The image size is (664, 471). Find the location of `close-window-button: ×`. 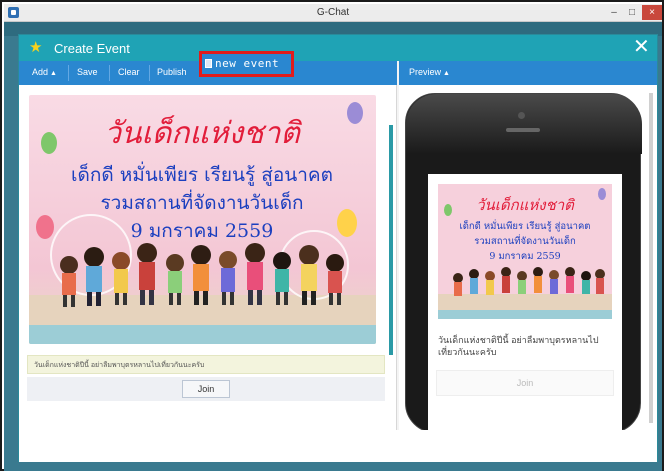

close-window-button: × is located at coordinates (652, 12).